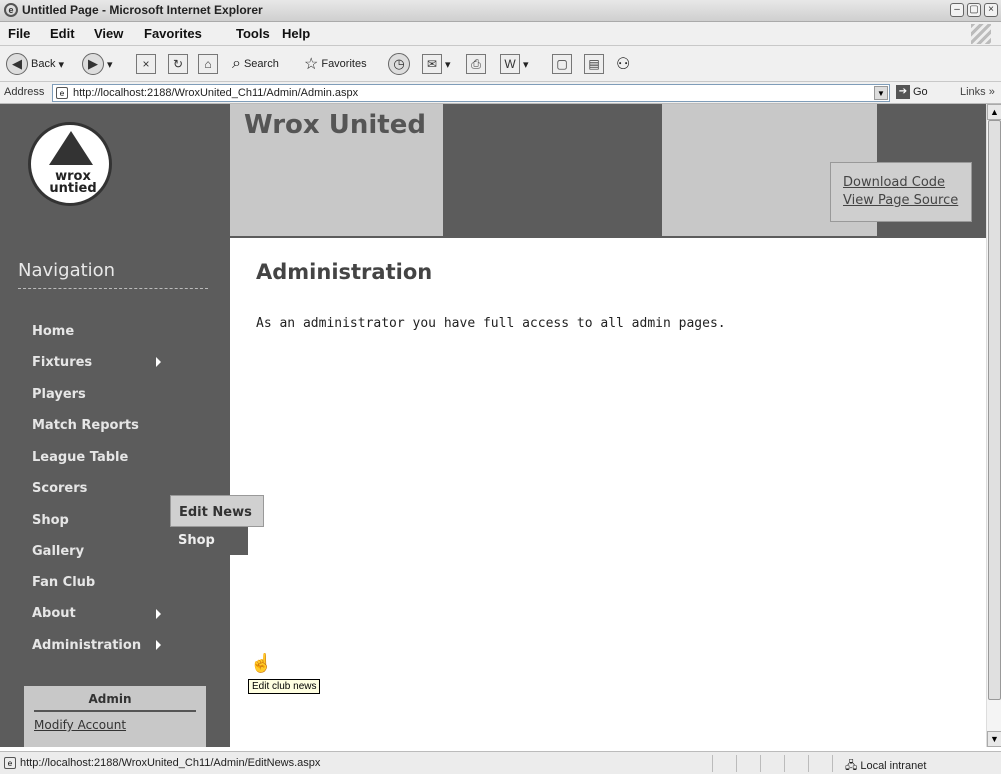 Image resolution: width=1001 pixels, height=776 pixels. What do you see at coordinates (115, 171) in the screenshot?
I see `logo-area: wrox untied` at bounding box center [115, 171].